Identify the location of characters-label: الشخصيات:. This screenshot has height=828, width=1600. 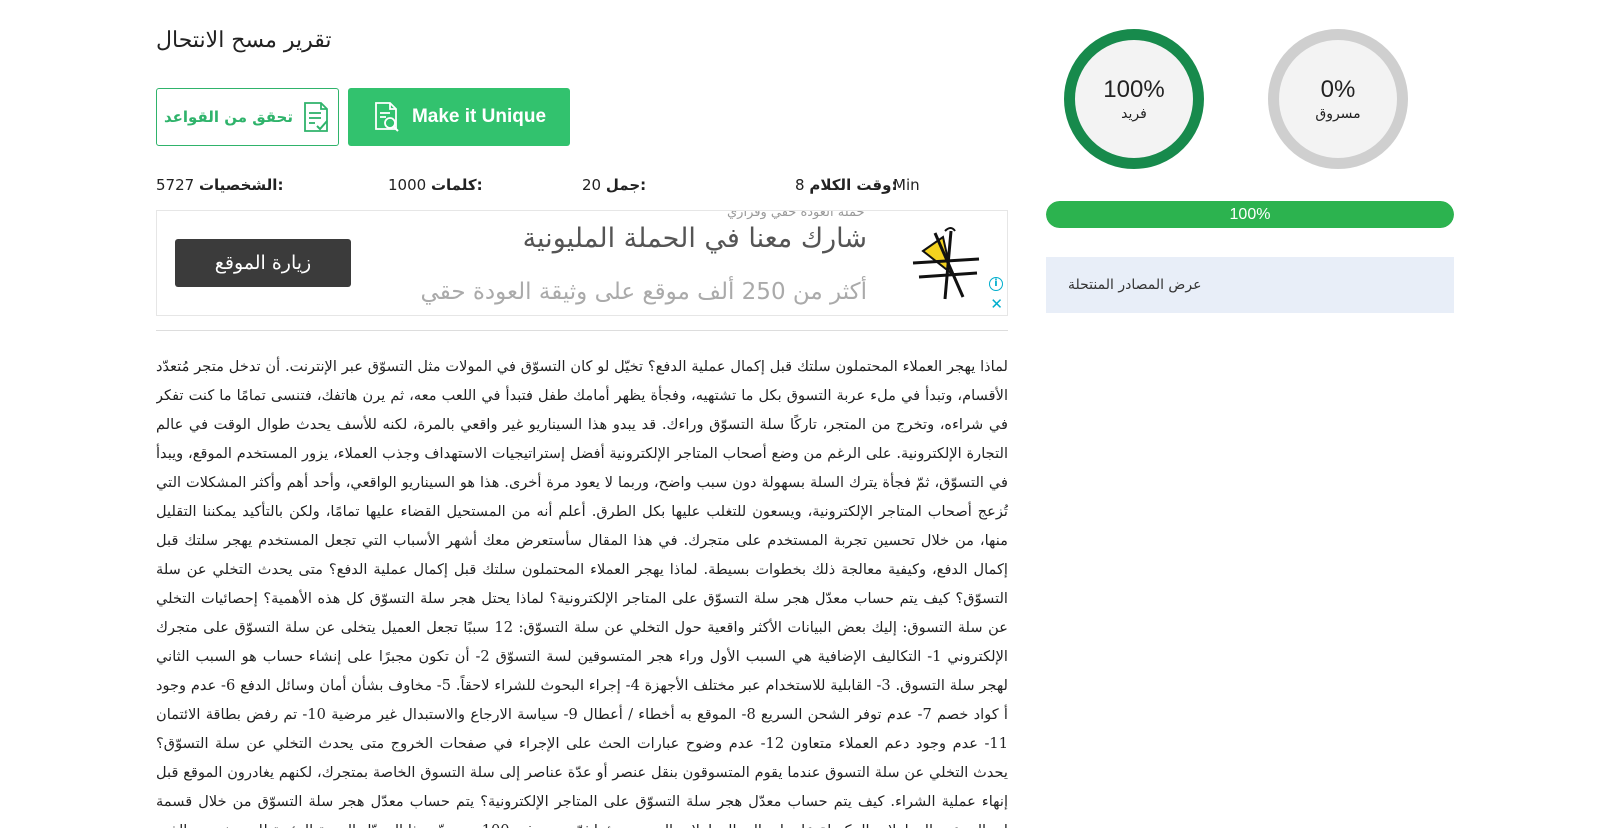
(241, 185).